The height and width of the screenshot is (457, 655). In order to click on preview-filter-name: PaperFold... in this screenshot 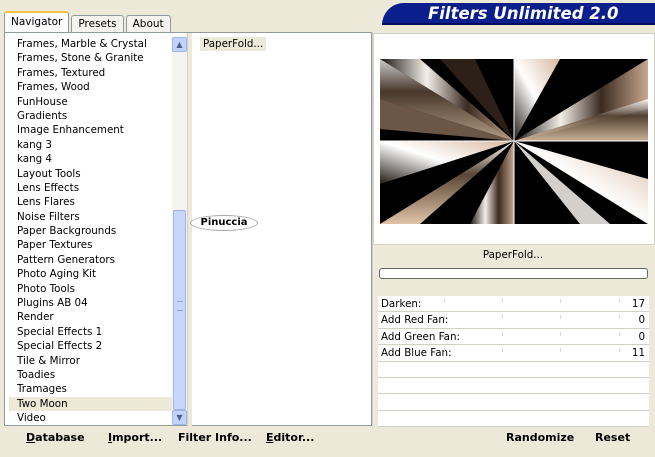, I will do `click(513, 255)`.